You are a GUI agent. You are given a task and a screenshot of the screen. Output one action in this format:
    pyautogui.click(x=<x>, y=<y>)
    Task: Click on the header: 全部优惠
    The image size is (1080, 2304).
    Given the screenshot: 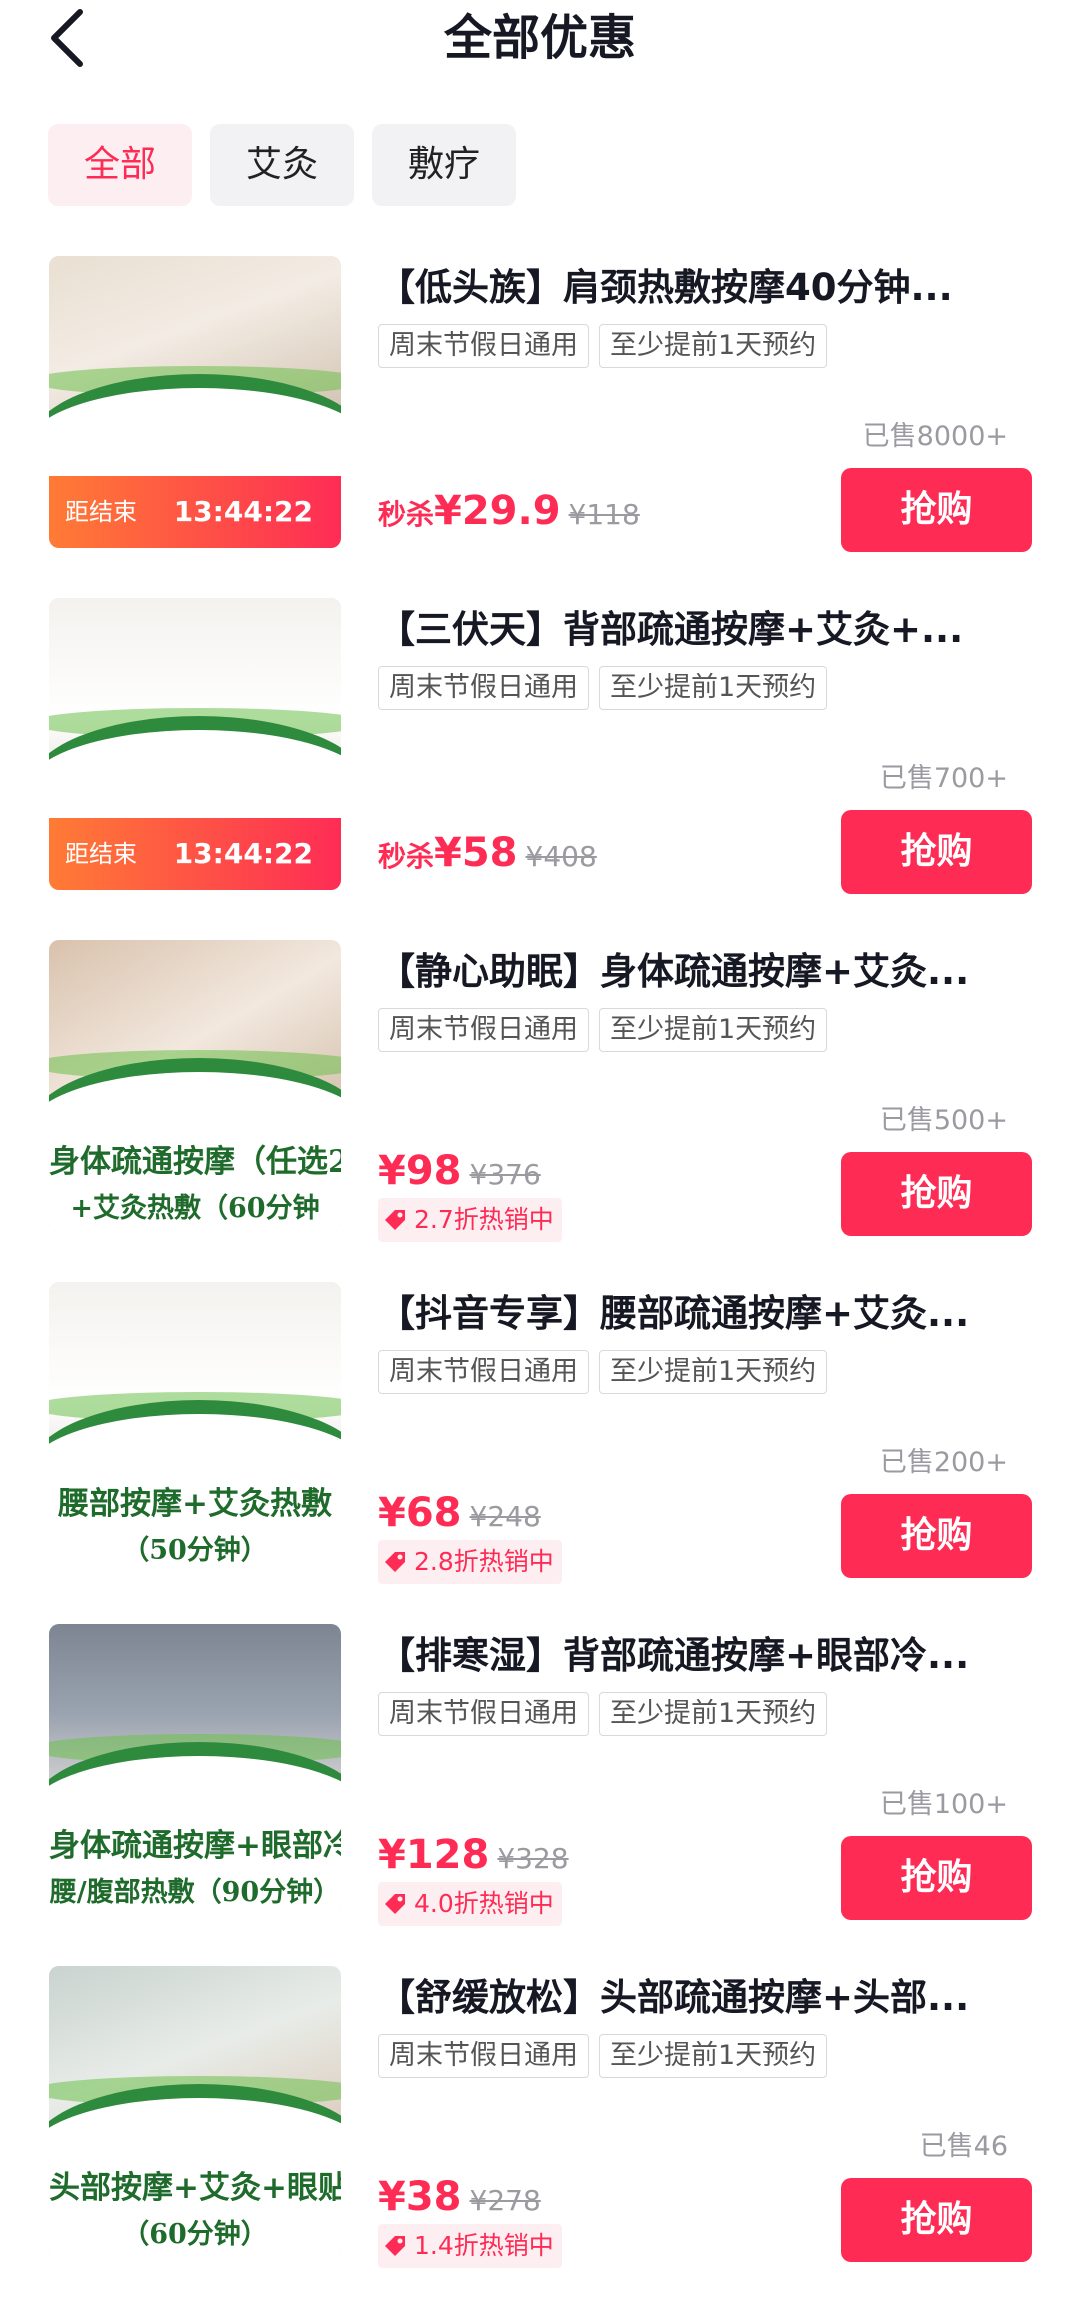 What is the action you would take?
    pyautogui.click(x=540, y=55)
    